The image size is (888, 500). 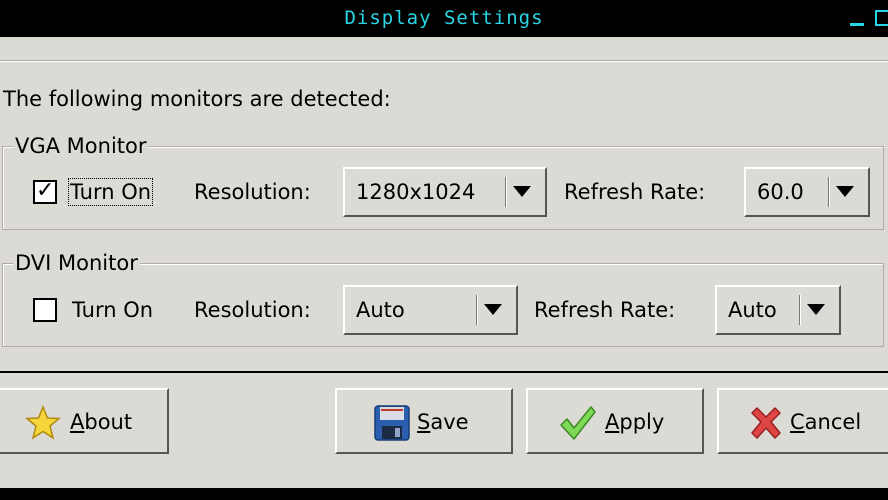 What do you see at coordinates (881, 18) in the screenshot?
I see `maximize-icon` at bounding box center [881, 18].